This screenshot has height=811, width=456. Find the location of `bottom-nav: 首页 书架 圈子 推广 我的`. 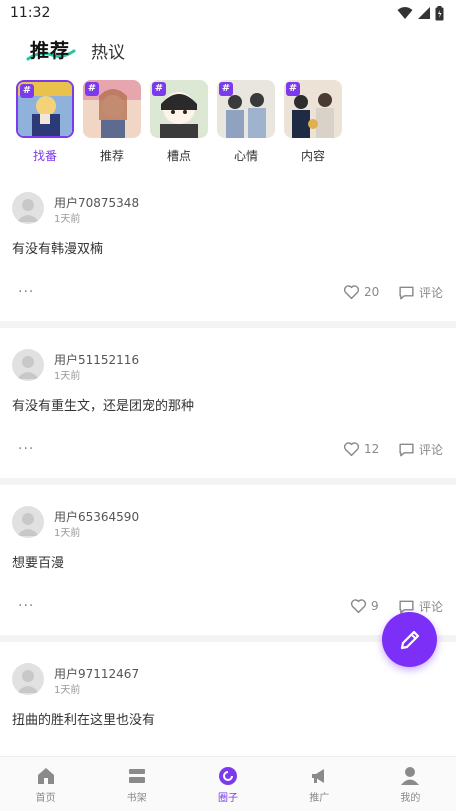

bottom-nav: 首页 书架 圈子 推广 我的 is located at coordinates (228, 783).